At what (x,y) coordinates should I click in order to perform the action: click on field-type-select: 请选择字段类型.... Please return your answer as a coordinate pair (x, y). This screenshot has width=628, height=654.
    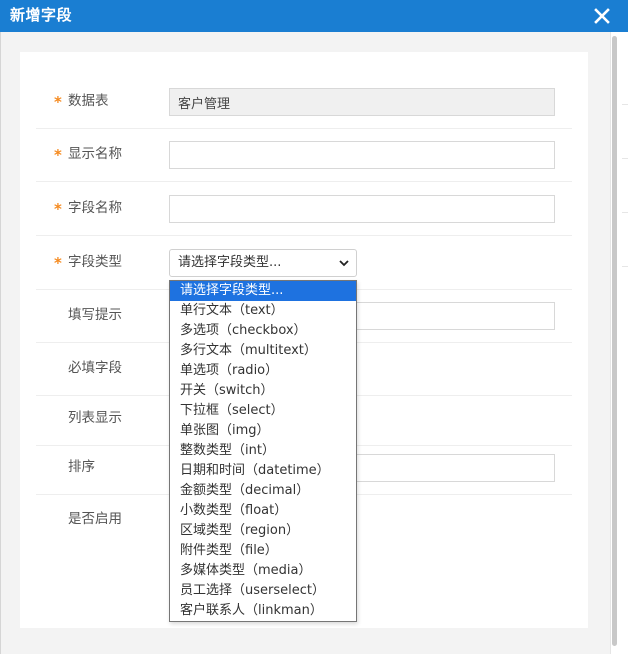
    Looking at the image, I should click on (263, 263).